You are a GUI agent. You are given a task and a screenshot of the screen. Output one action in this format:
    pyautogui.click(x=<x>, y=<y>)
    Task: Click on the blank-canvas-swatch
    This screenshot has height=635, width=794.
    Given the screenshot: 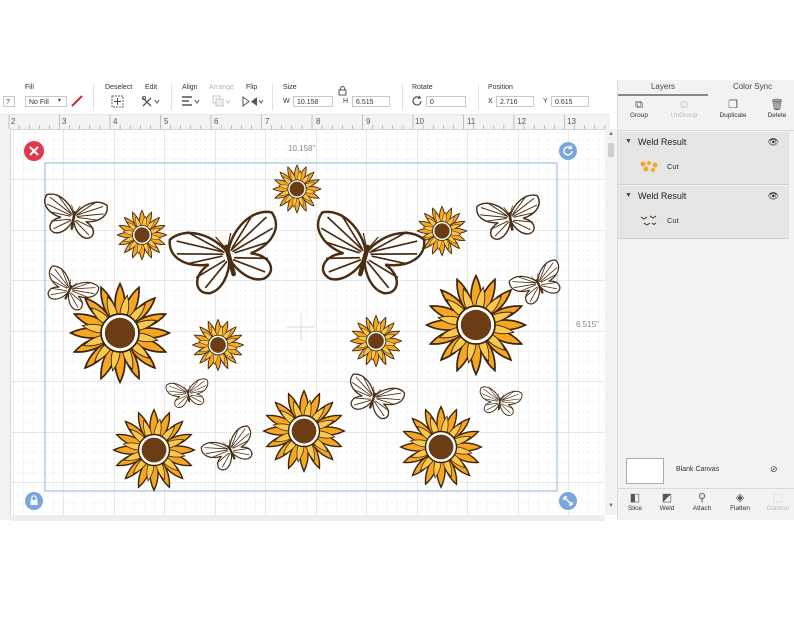 What is the action you would take?
    pyautogui.click(x=645, y=471)
    